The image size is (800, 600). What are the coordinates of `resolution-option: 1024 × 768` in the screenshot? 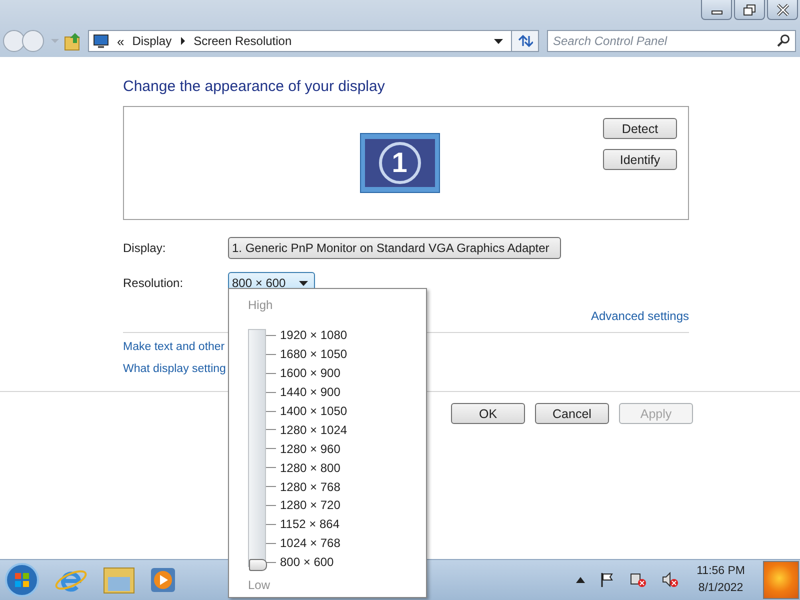 It's located at (310, 543).